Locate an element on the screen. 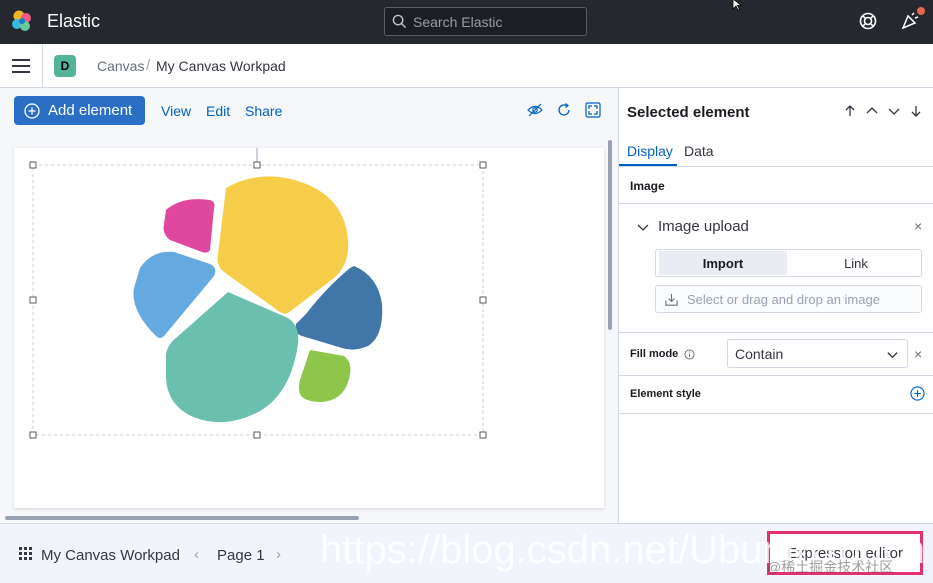 This screenshot has height=583, width=933. breadcrumb-workpad: My Canvas Workpad is located at coordinates (221, 66).